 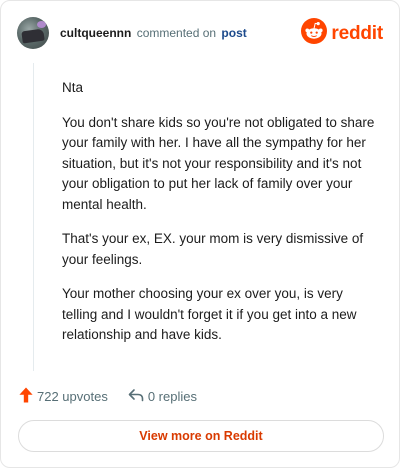 I want to click on comment-paragraph: Nta, so click(x=73, y=87).